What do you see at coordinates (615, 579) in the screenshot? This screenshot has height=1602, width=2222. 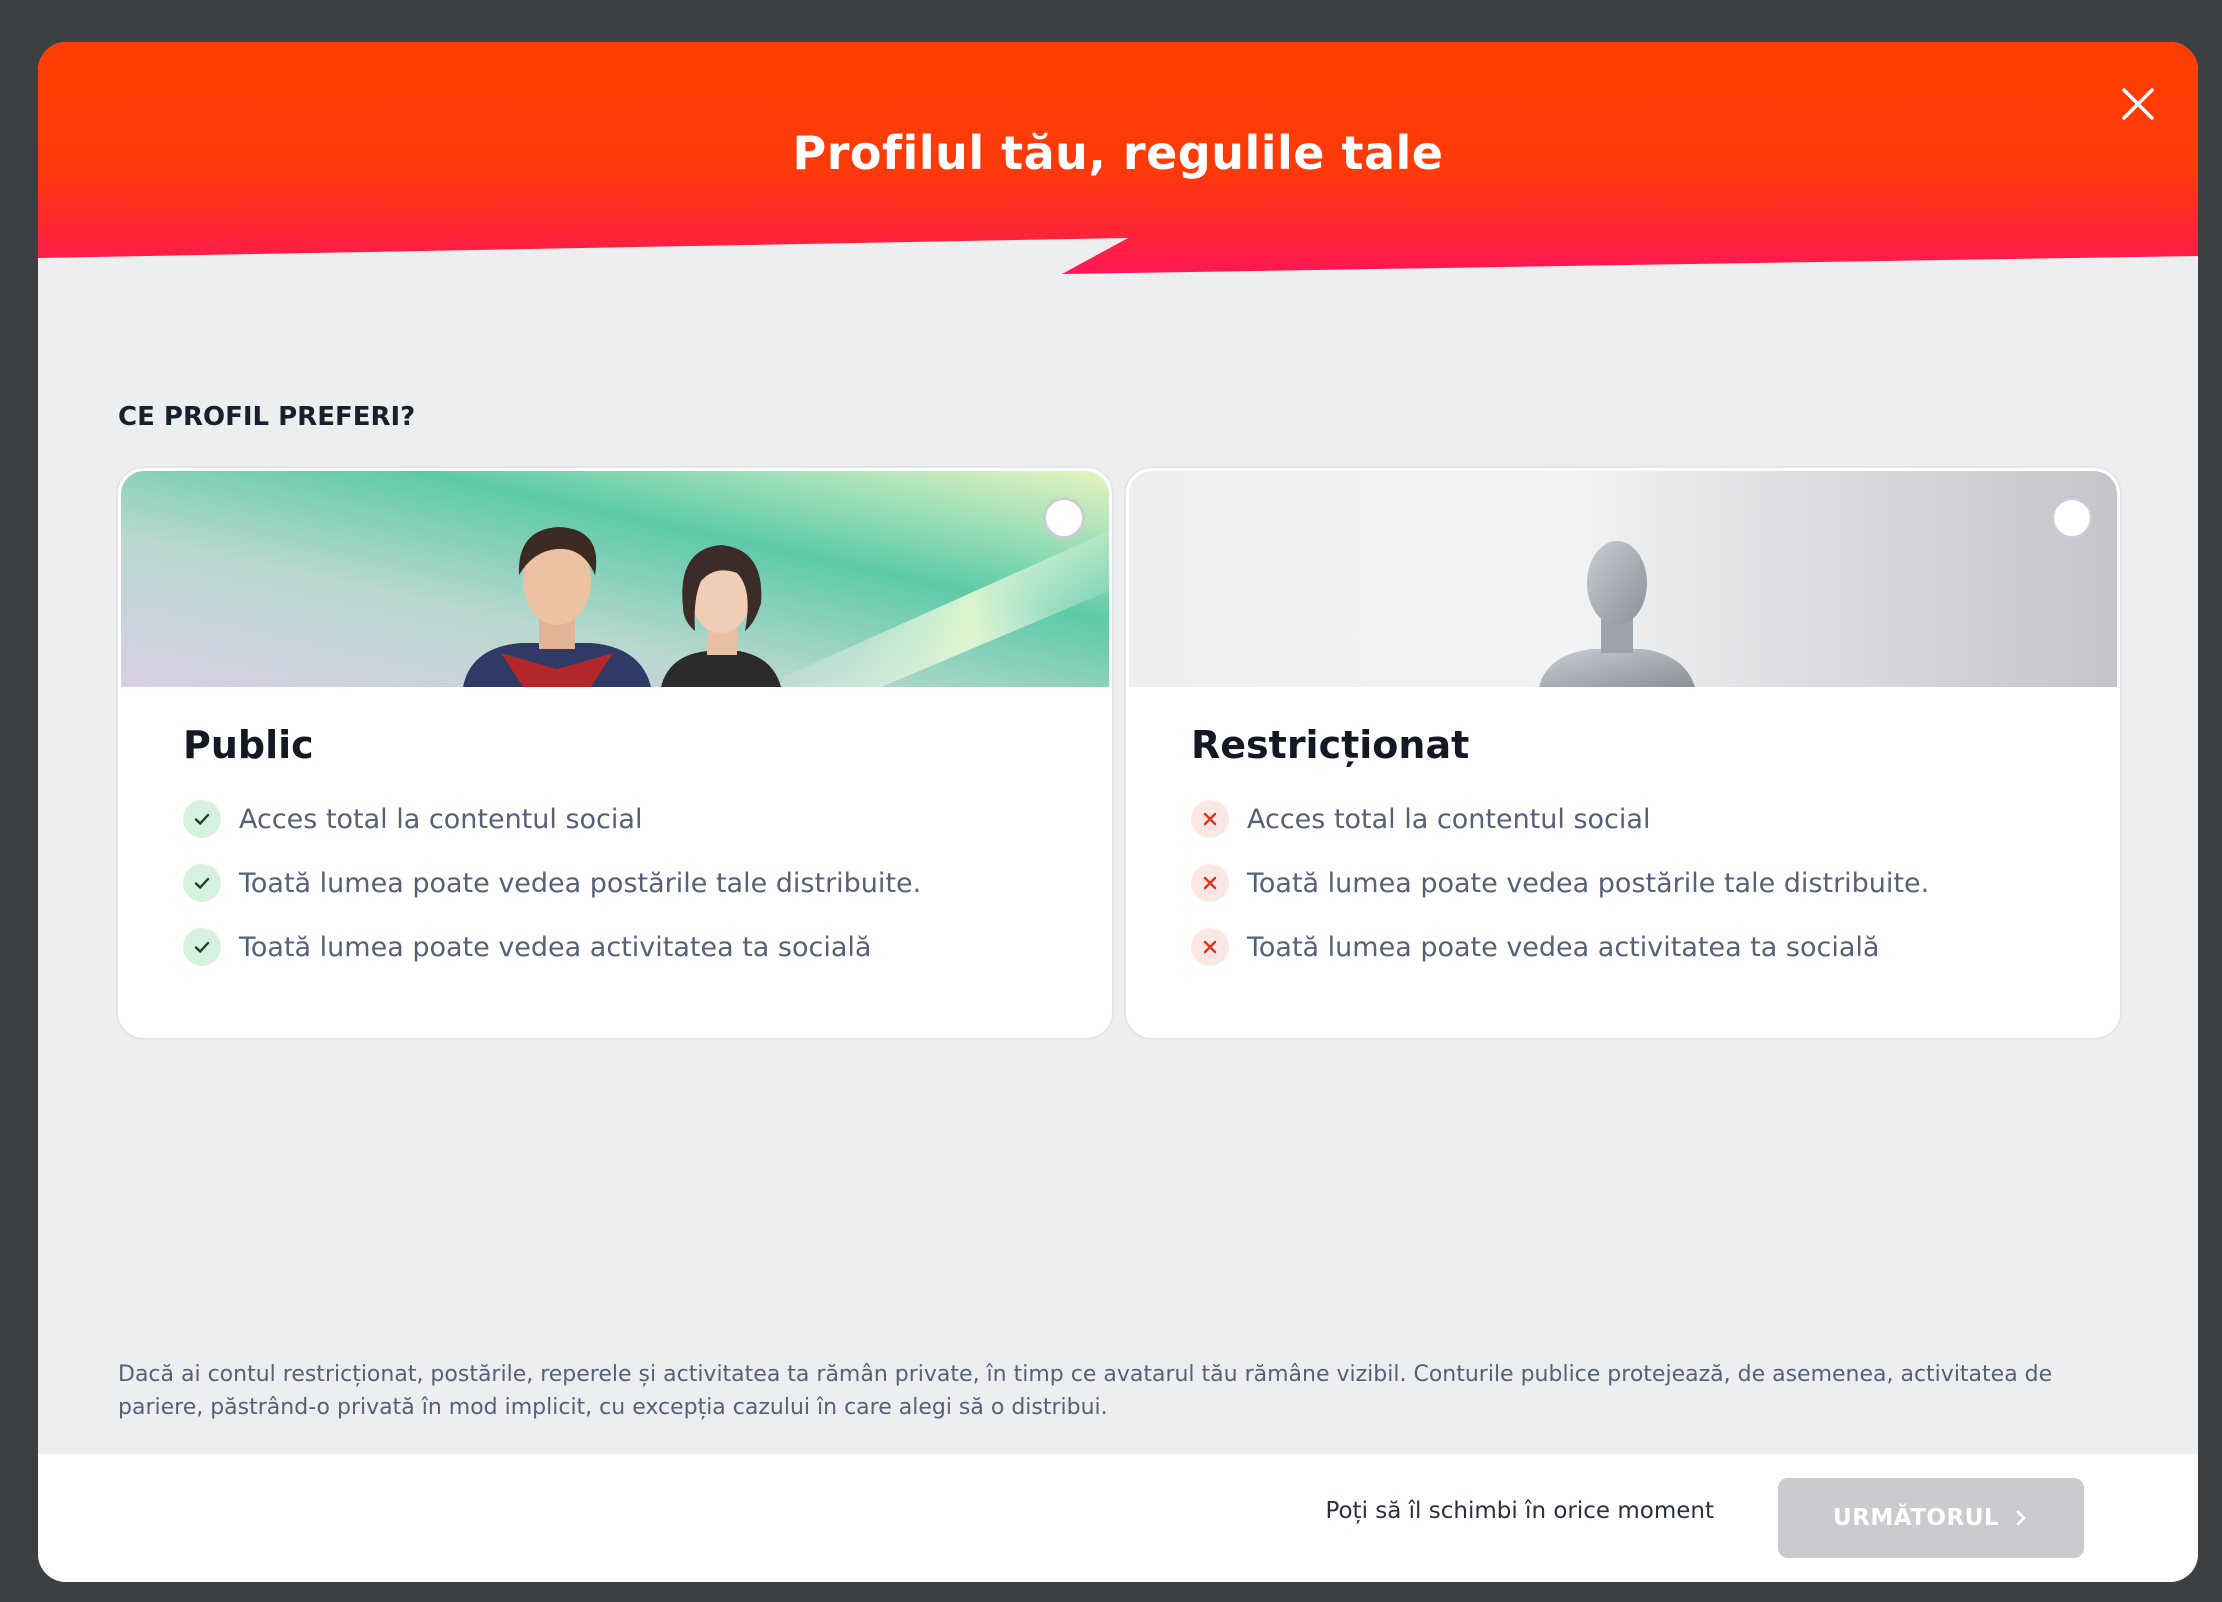 I see `public-banner-image` at bounding box center [615, 579].